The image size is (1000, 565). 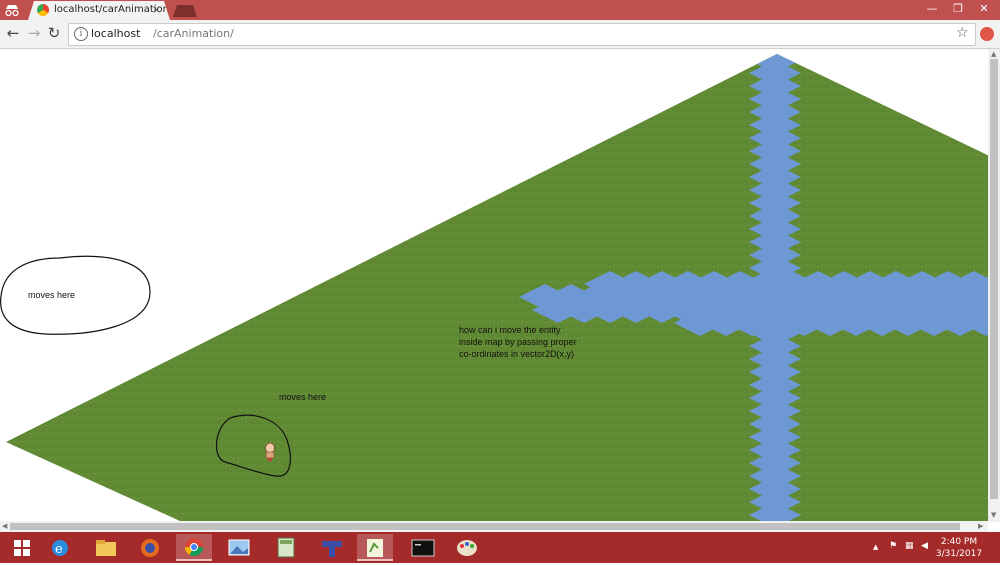 I want to click on scroll-left-icon: ◀, so click(x=4, y=526).